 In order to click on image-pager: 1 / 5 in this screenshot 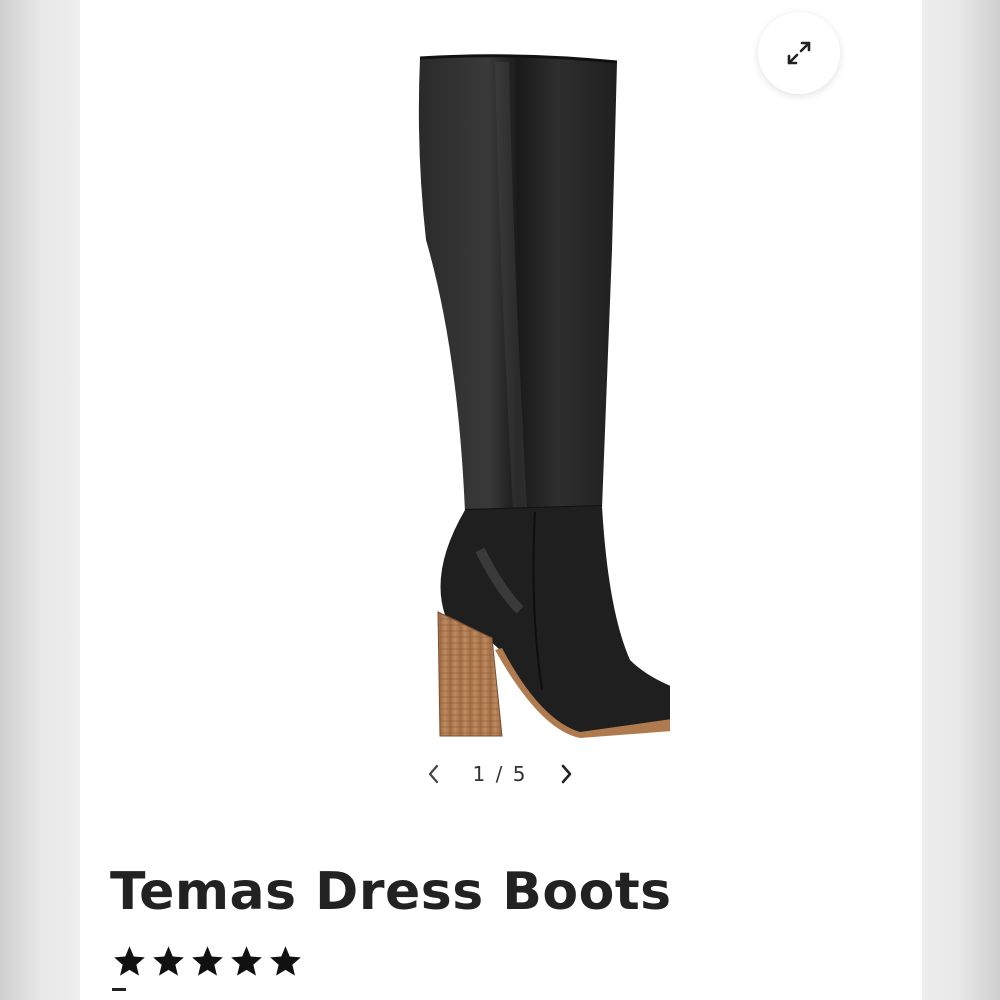, I will do `click(500, 774)`.